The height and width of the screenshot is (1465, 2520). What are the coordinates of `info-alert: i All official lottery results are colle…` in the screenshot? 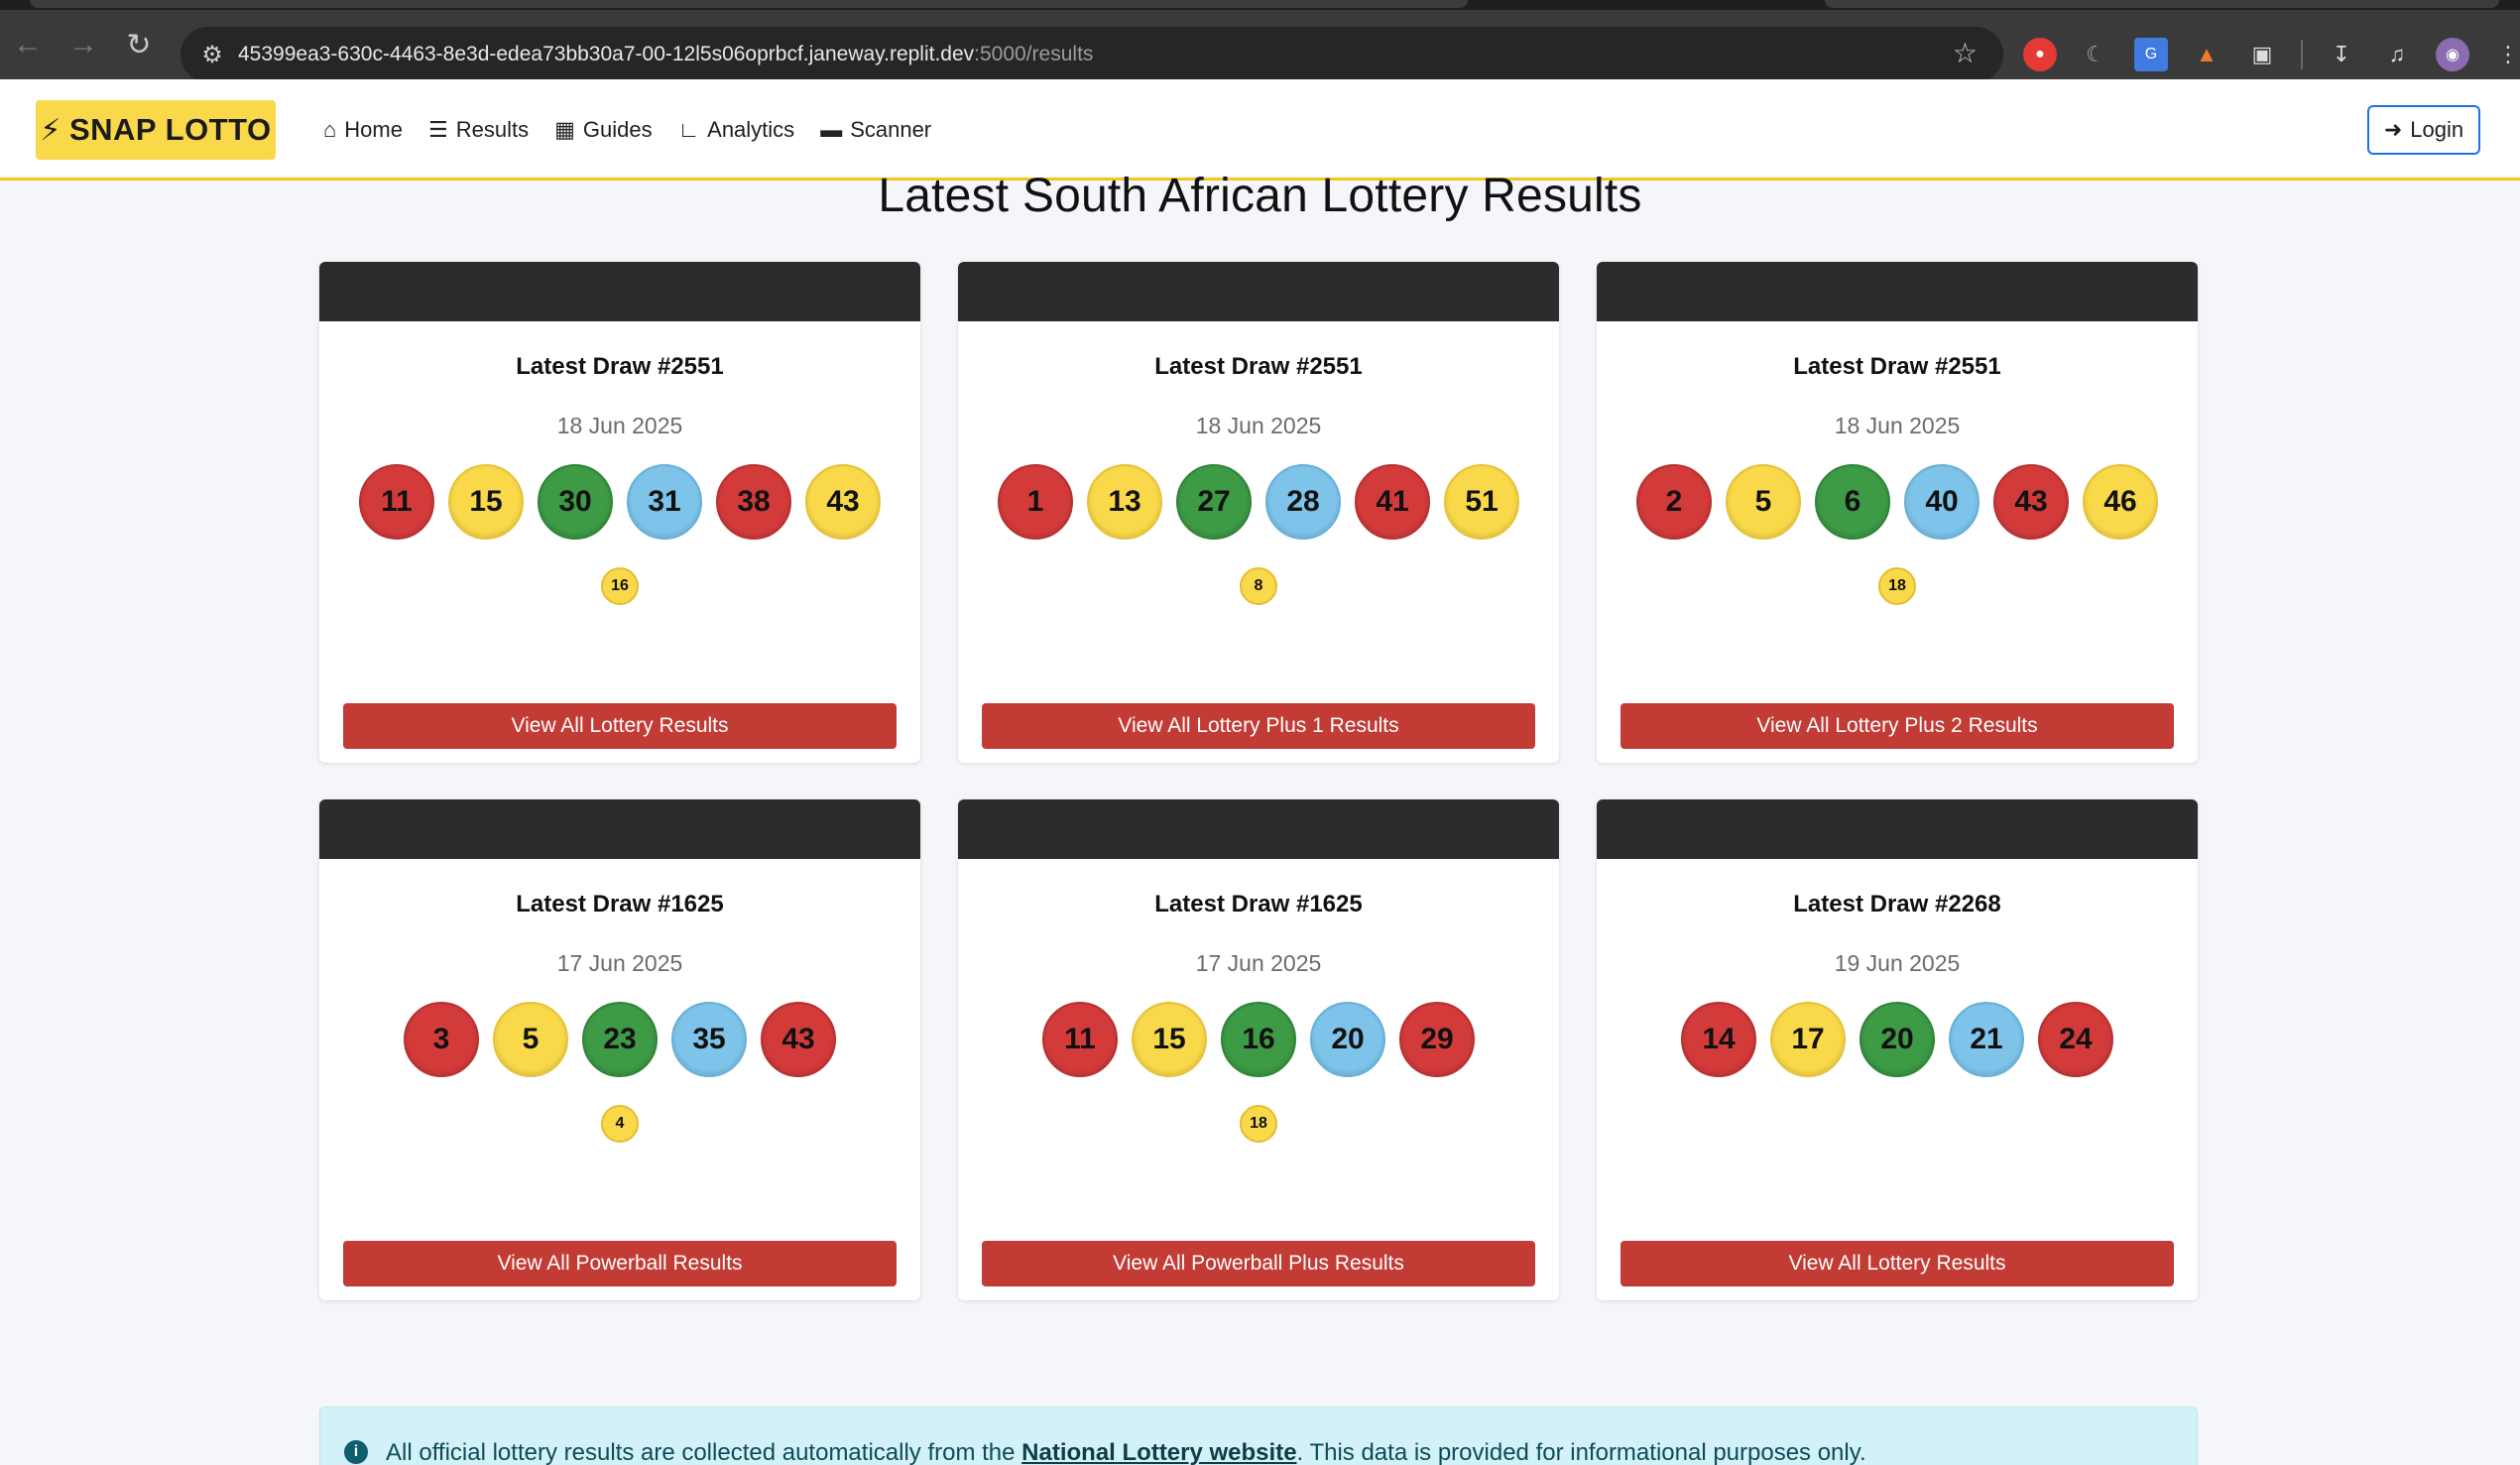 It's located at (1258, 1435).